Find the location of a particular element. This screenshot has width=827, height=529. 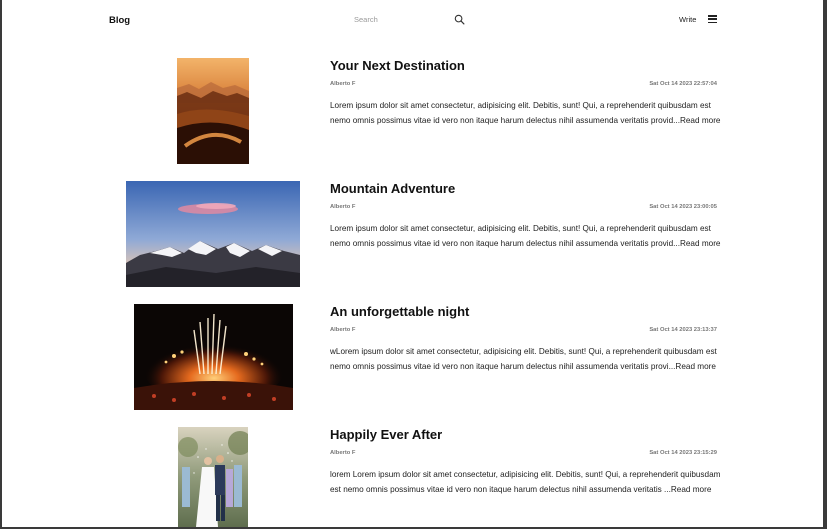

post-date: Sat Oct 14 2023 23:13:37 is located at coordinates (683, 330).